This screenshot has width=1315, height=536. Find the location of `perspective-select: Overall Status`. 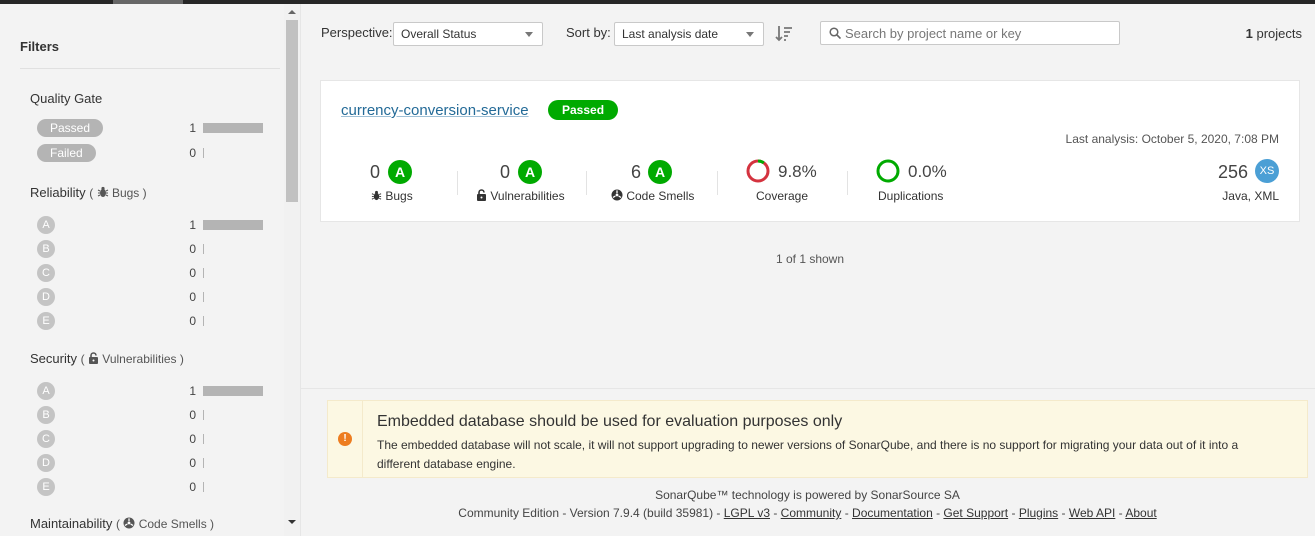

perspective-select: Overall Status is located at coordinates (468, 34).